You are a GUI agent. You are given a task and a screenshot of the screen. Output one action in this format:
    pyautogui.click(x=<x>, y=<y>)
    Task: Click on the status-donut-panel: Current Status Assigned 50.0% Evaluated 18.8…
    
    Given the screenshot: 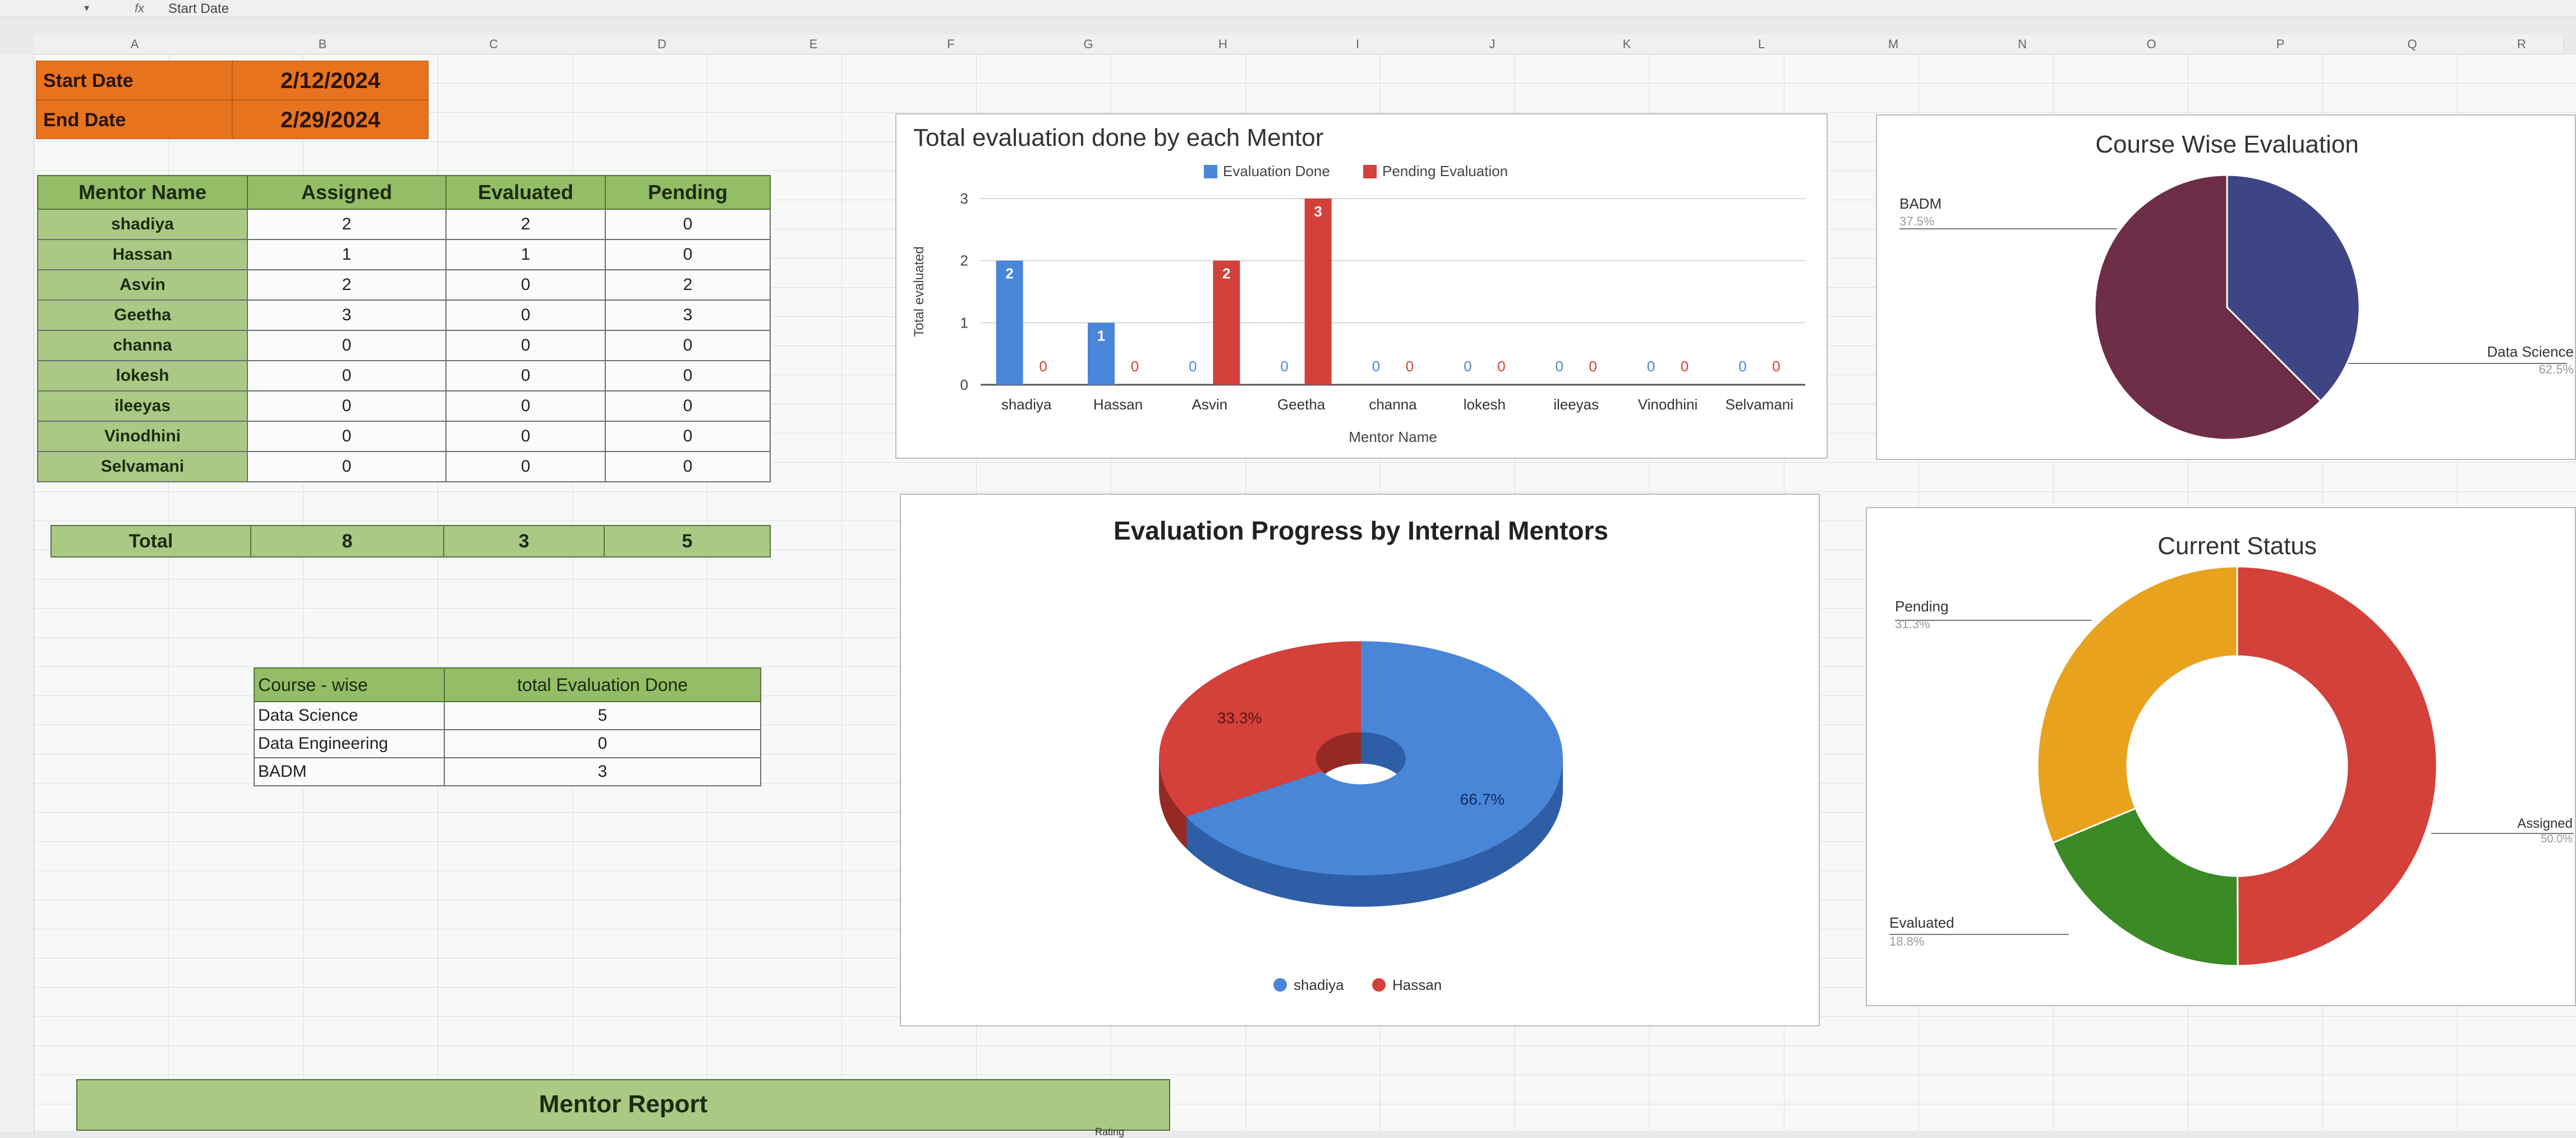 What is the action you would take?
    pyautogui.click(x=2221, y=756)
    